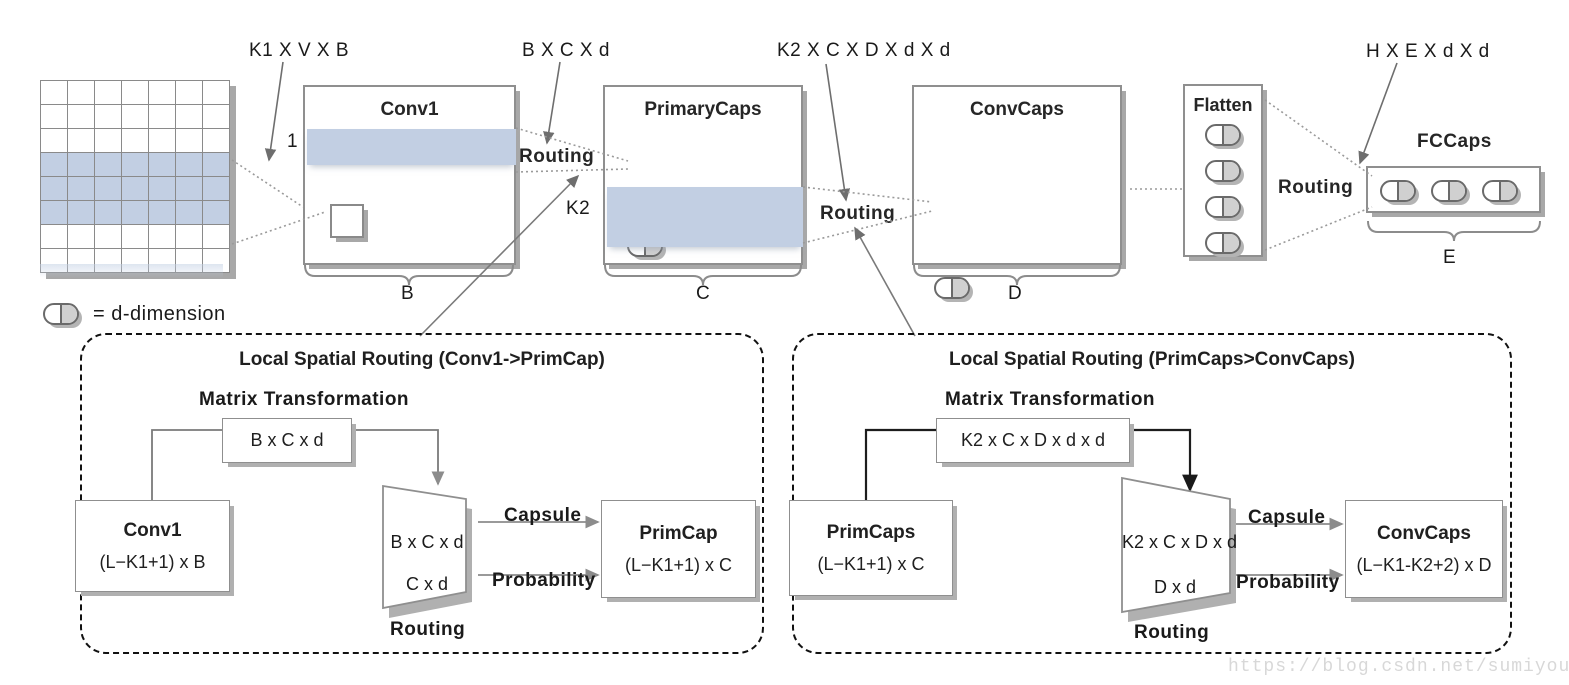 Image resolution: width=1569 pixels, height=685 pixels. I want to click on routing-label-2: Routing, so click(858, 213).